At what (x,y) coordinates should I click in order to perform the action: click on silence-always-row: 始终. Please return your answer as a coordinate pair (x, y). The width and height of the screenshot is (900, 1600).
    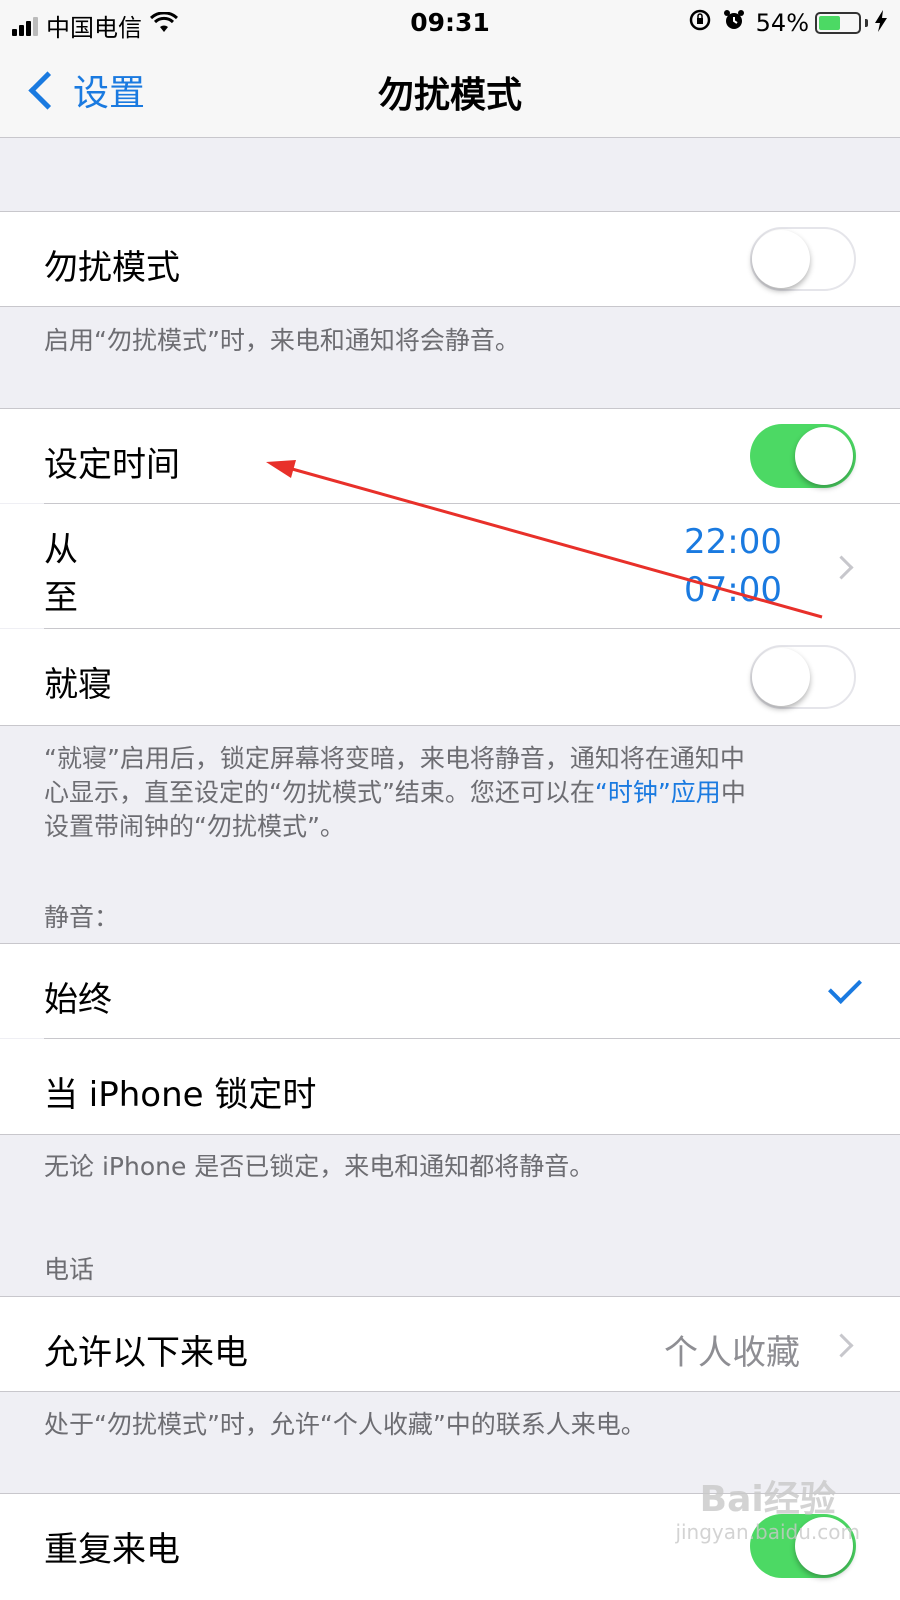
    Looking at the image, I should click on (450, 991).